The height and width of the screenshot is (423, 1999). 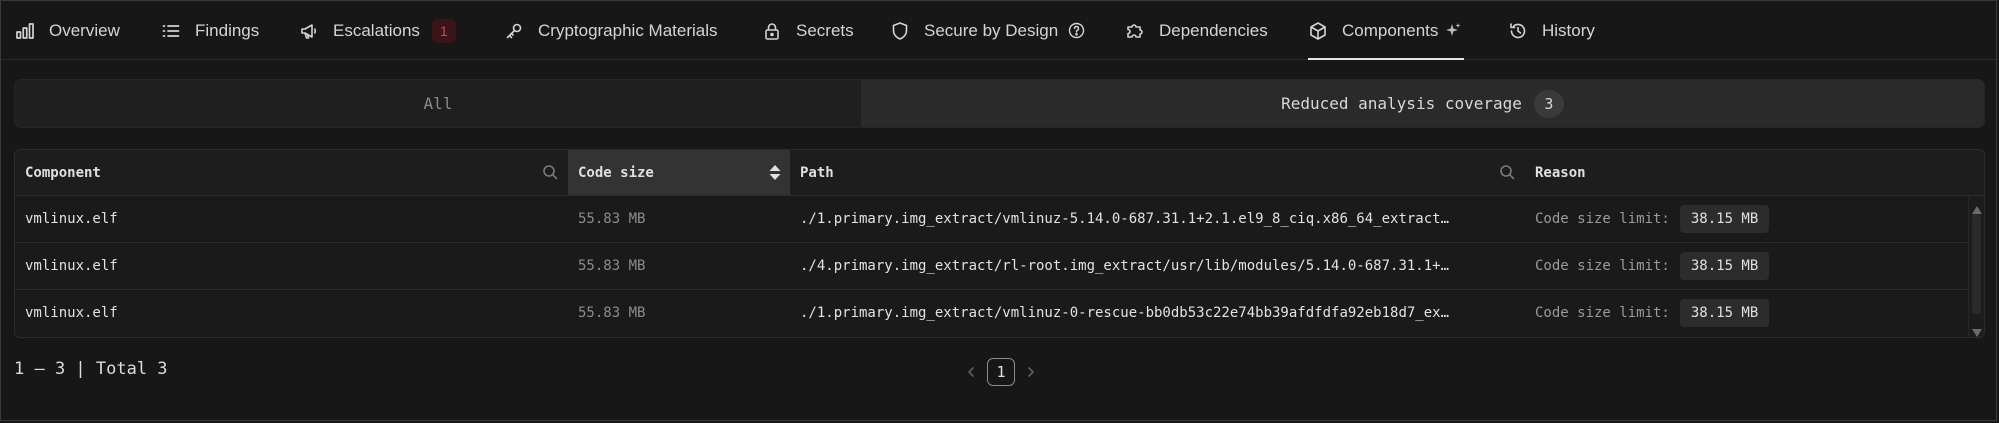 What do you see at coordinates (679, 172) in the screenshot?
I see `column-header-code-size: Code size` at bounding box center [679, 172].